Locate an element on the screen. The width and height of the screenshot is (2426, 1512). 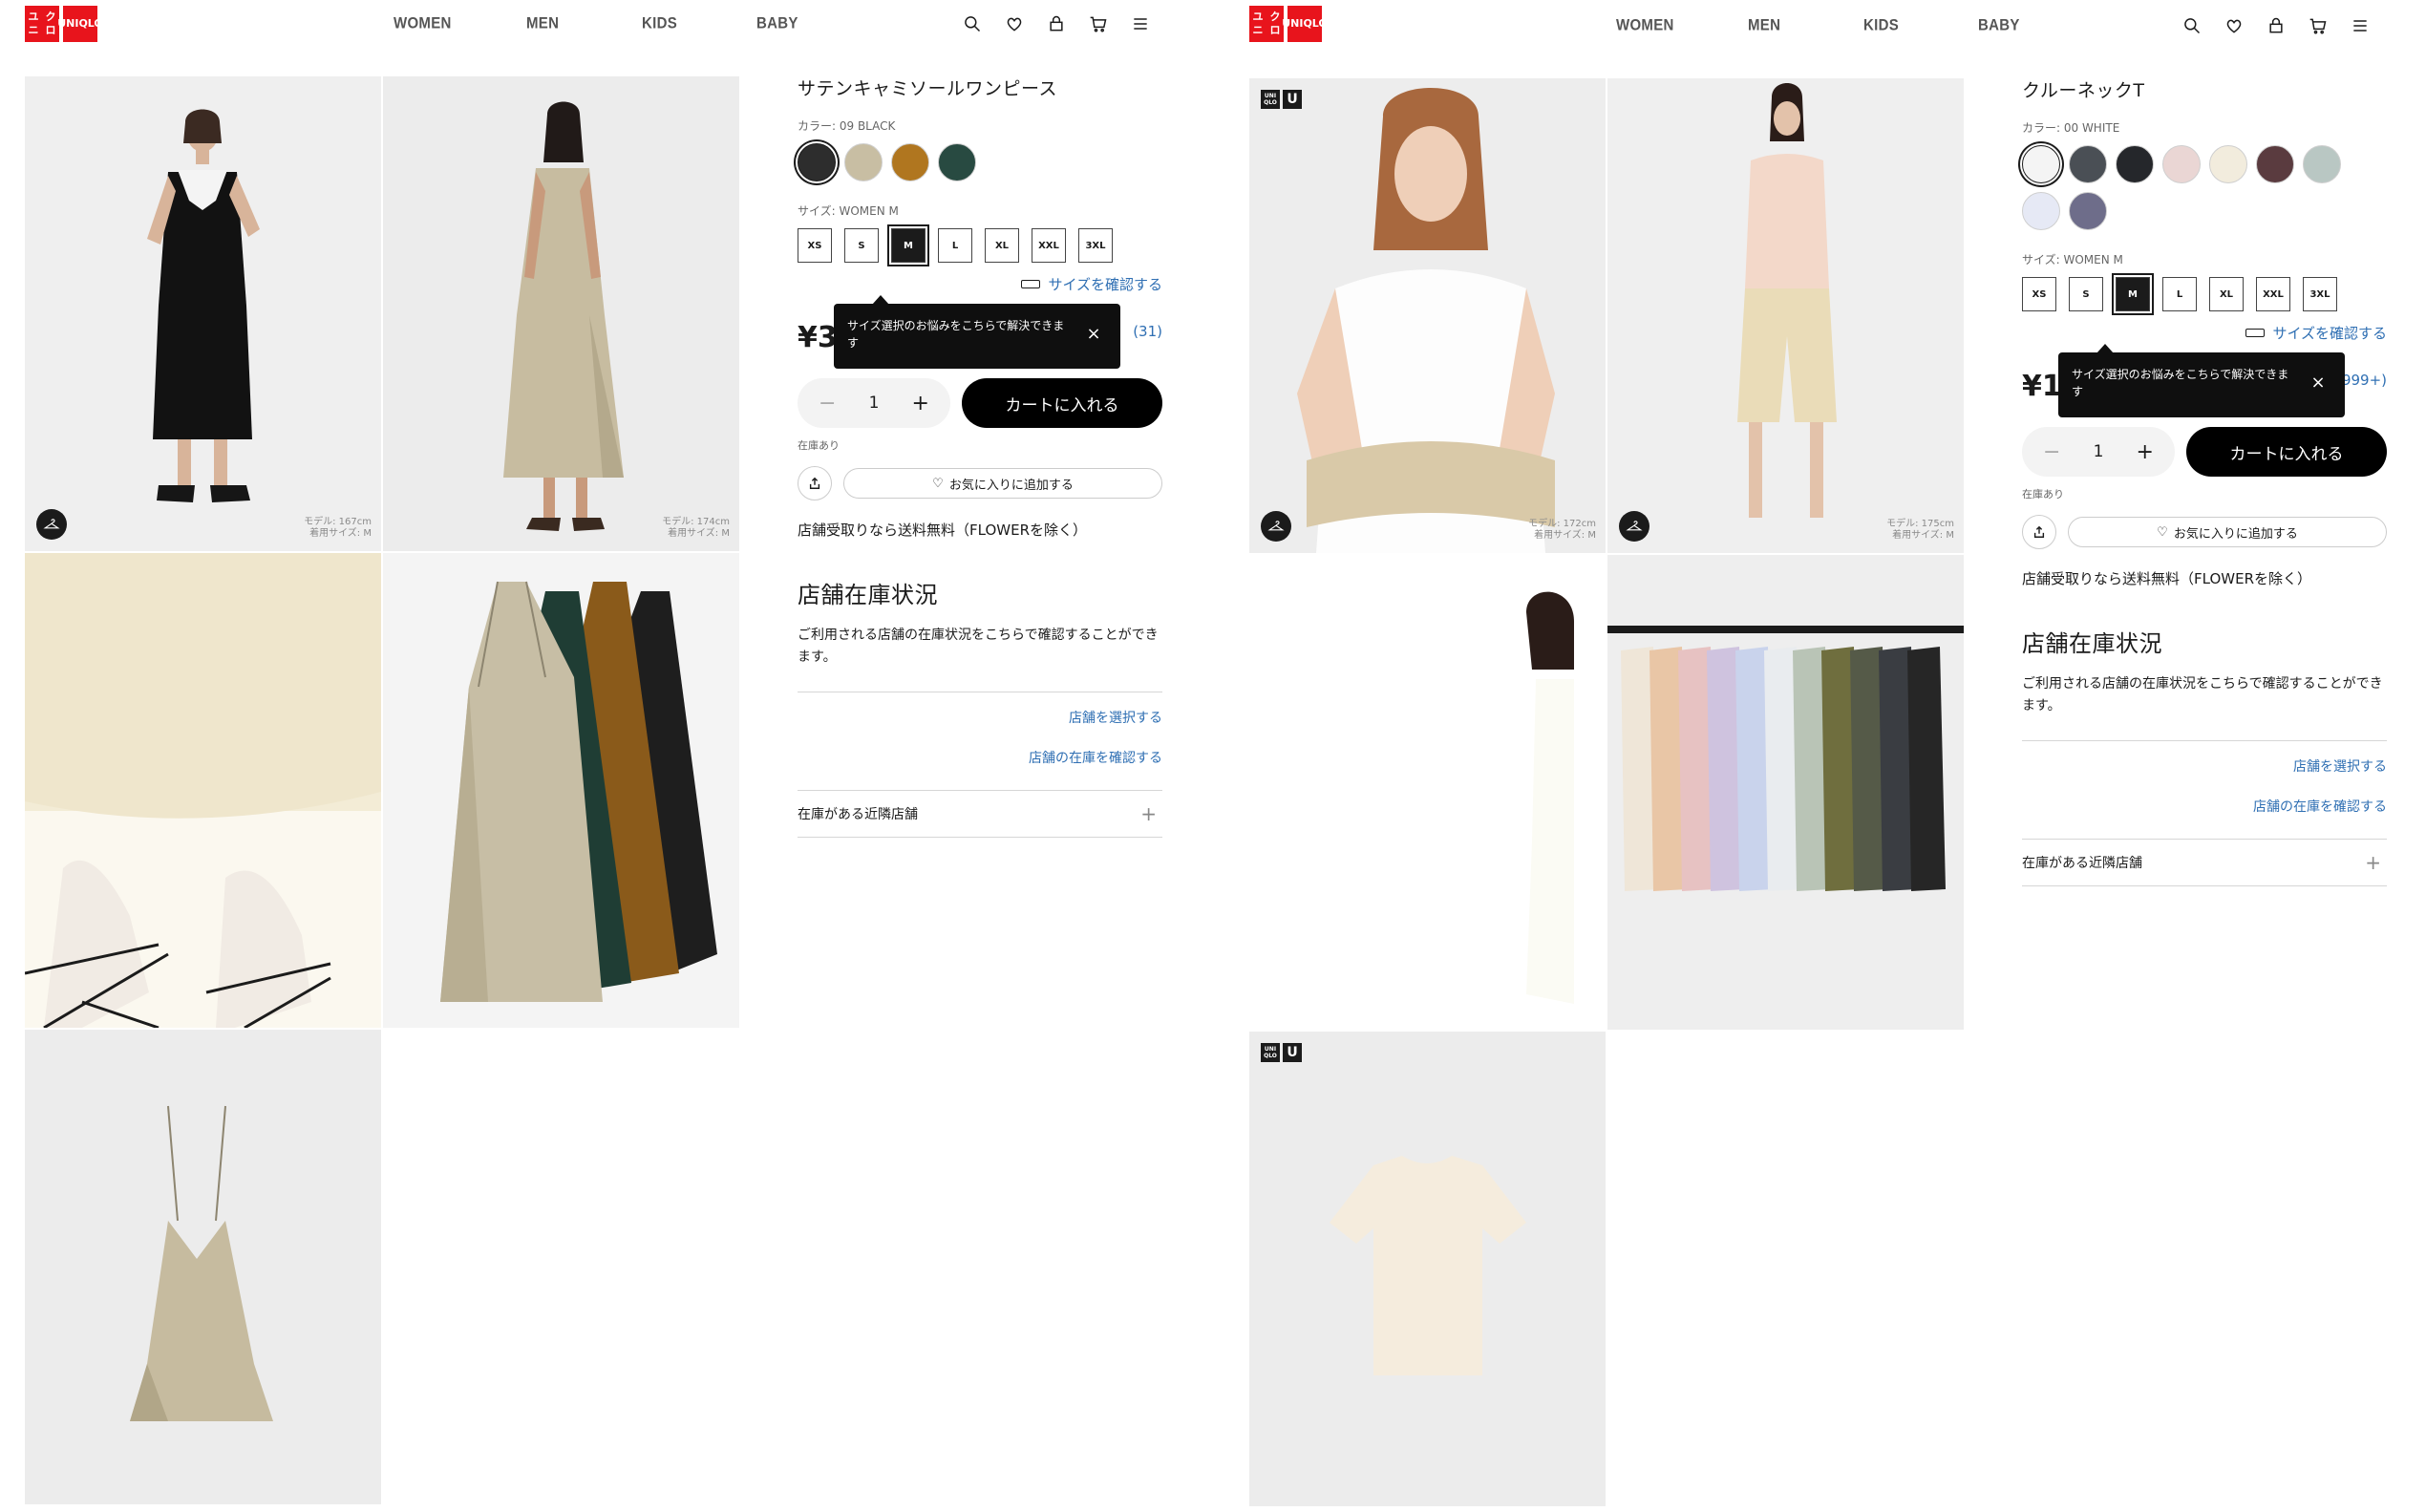
buy-row: − 1 + カートに入れる is located at coordinates (2205, 452).